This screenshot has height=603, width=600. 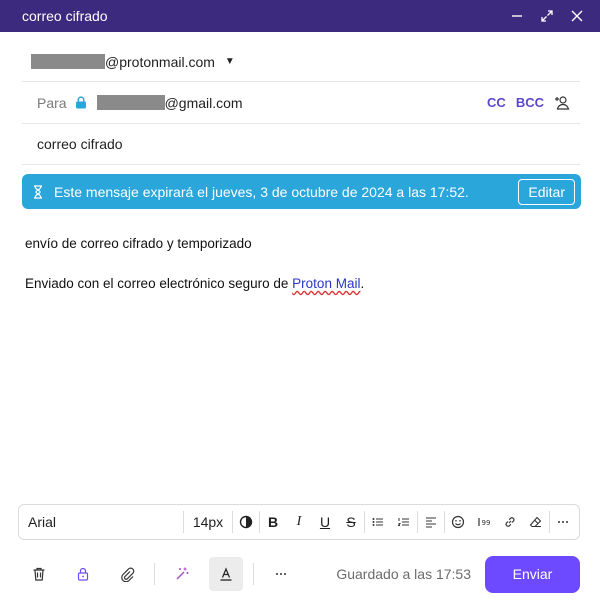 What do you see at coordinates (160, 61) in the screenshot?
I see `from-address: @protonmail.com` at bounding box center [160, 61].